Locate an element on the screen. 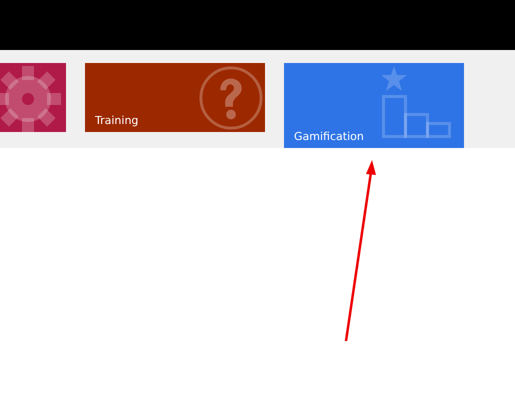 This screenshot has height=410, width=515. gear-tile is located at coordinates (33, 97).